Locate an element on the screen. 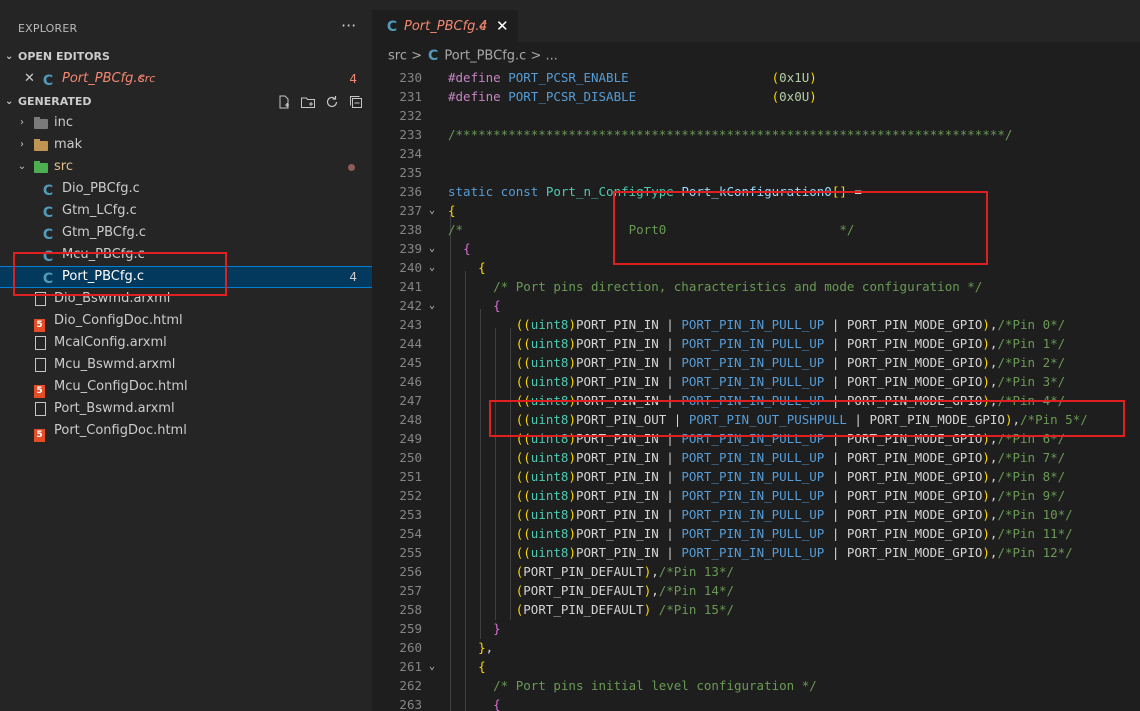 The height and width of the screenshot is (711, 1140). code-line: 232 is located at coordinates (756, 115).